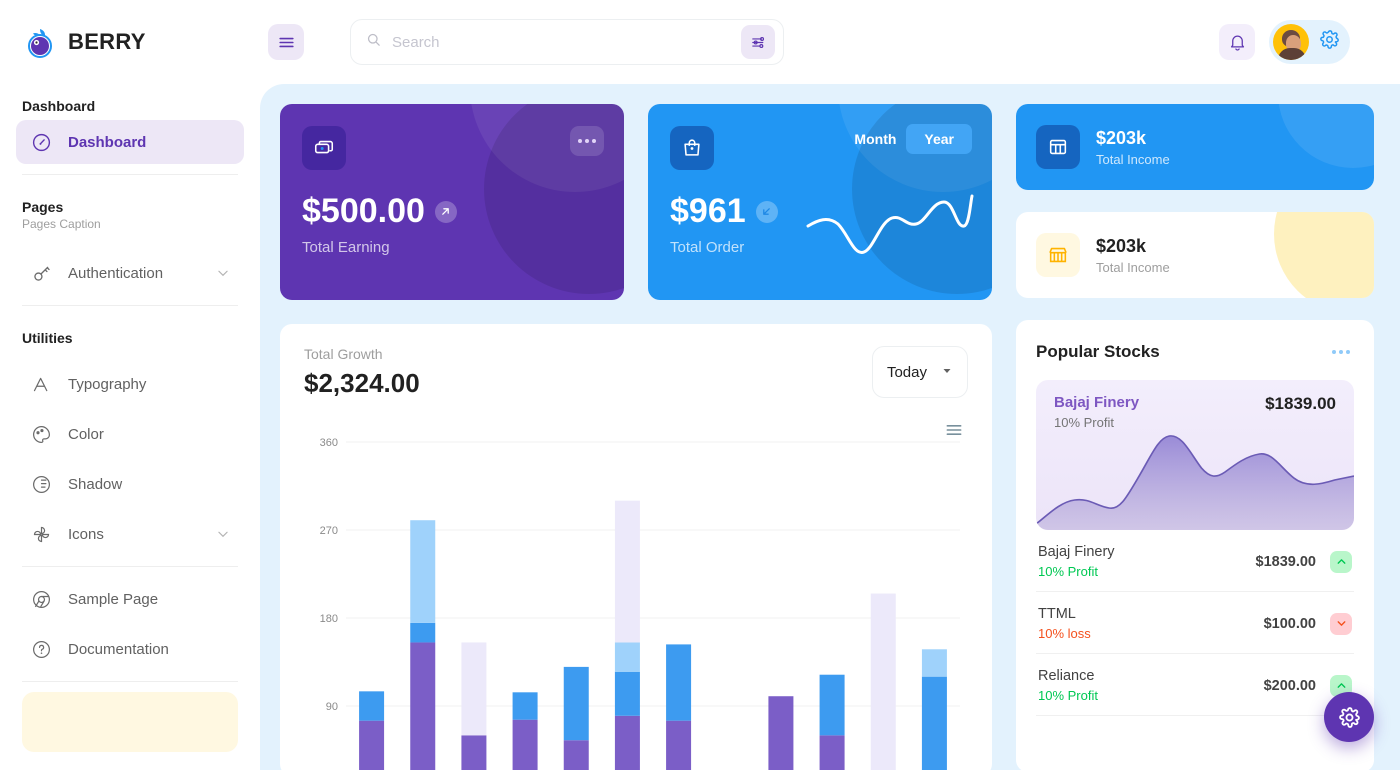  I want to click on stock-row: Bajaj Finery 10% Profit $1839.00, so click(1195, 561).